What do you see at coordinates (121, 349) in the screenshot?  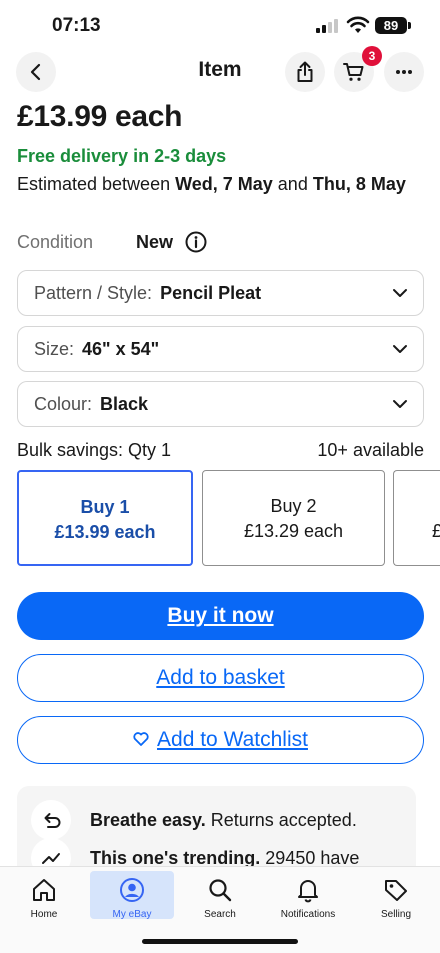 I see `select-value: 46" x 54"` at bounding box center [121, 349].